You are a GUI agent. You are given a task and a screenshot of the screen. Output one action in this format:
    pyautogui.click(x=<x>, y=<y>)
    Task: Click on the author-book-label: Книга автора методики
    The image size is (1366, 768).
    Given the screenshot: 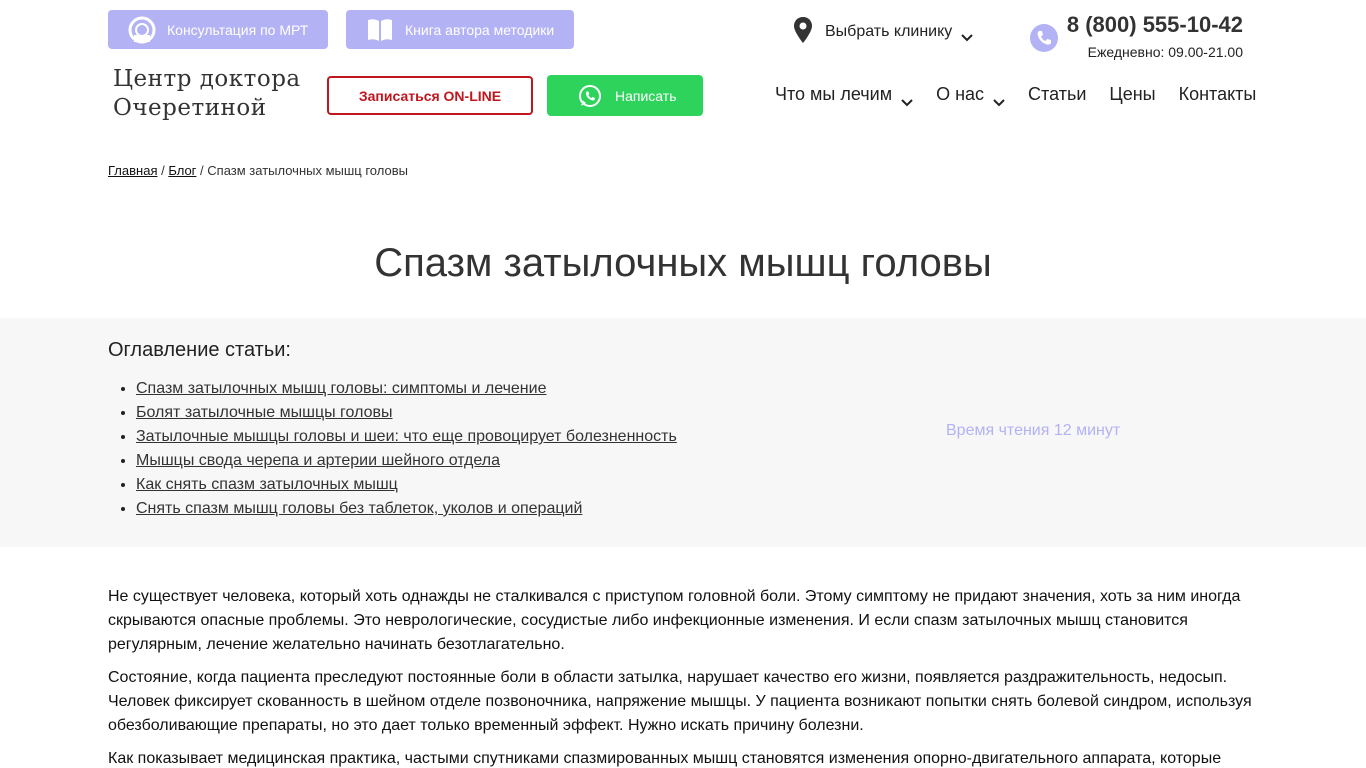 What is the action you would take?
    pyautogui.click(x=480, y=29)
    